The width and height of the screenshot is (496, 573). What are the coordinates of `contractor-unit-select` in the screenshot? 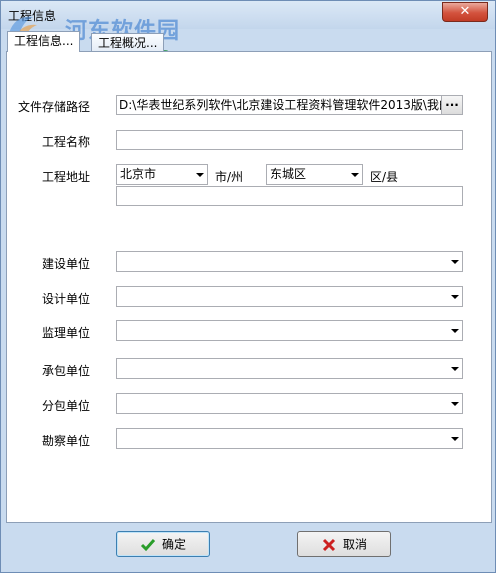 It's located at (289, 368).